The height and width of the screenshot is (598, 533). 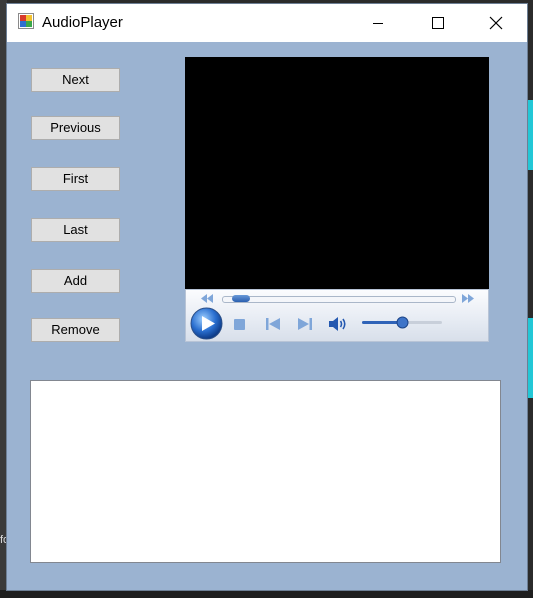 I want to click on stop-icon, so click(x=239, y=324).